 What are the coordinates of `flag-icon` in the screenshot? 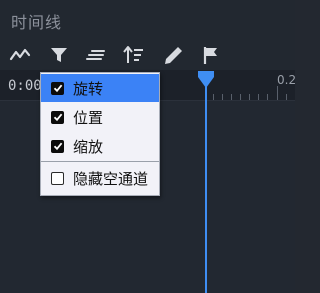 It's located at (211, 55).